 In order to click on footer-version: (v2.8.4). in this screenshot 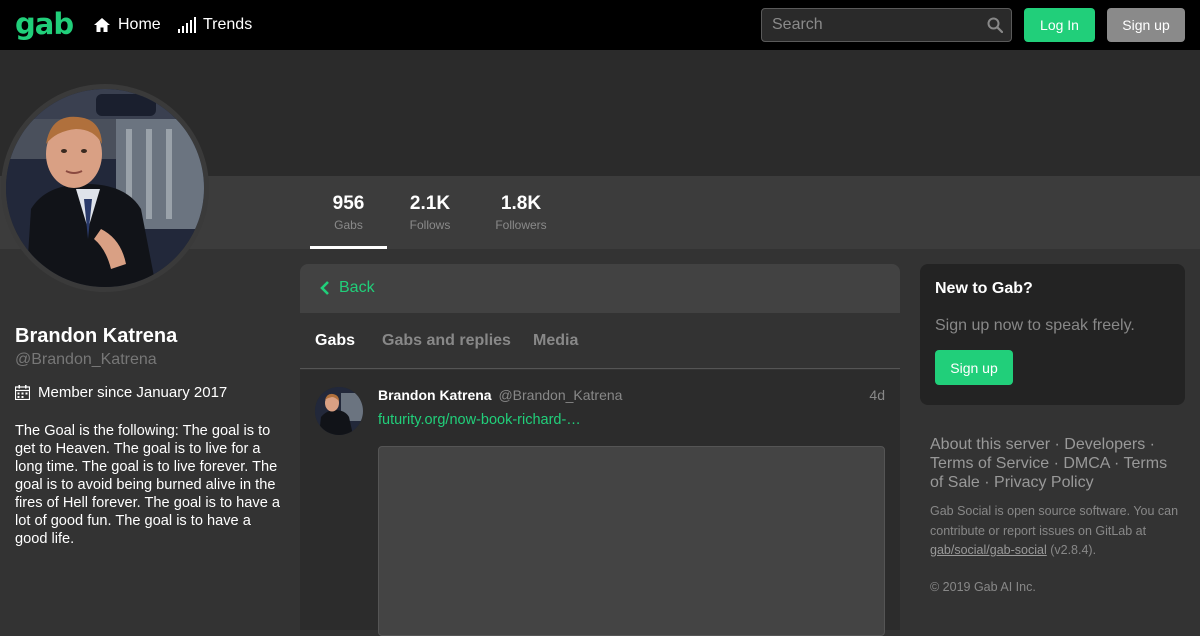, I will do `click(1071, 550)`.